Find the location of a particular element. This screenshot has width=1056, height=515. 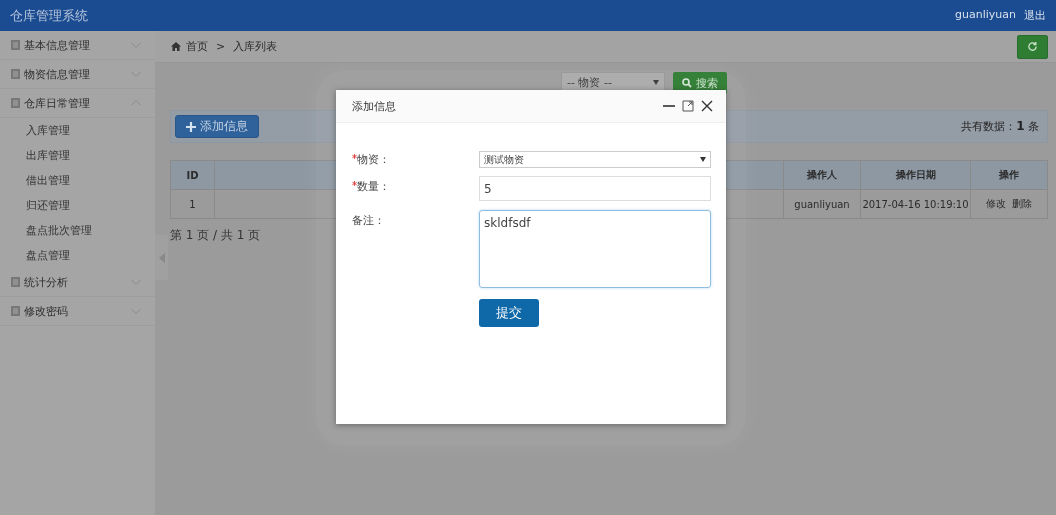

field-label: 物资： is located at coordinates (415, 159).